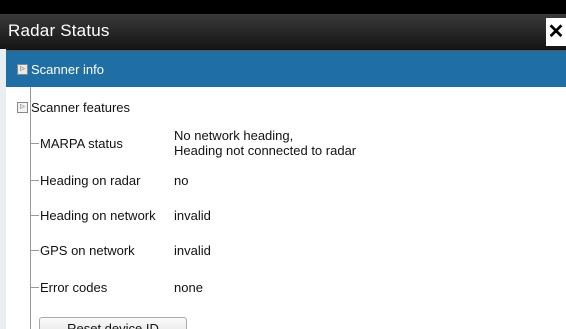 Image resolution: width=566 pixels, height=329 pixels. What do you see at coordinates (74, 287) in the screenshot?
I see `field-label: Error codes` at bounding box center [74, 287].